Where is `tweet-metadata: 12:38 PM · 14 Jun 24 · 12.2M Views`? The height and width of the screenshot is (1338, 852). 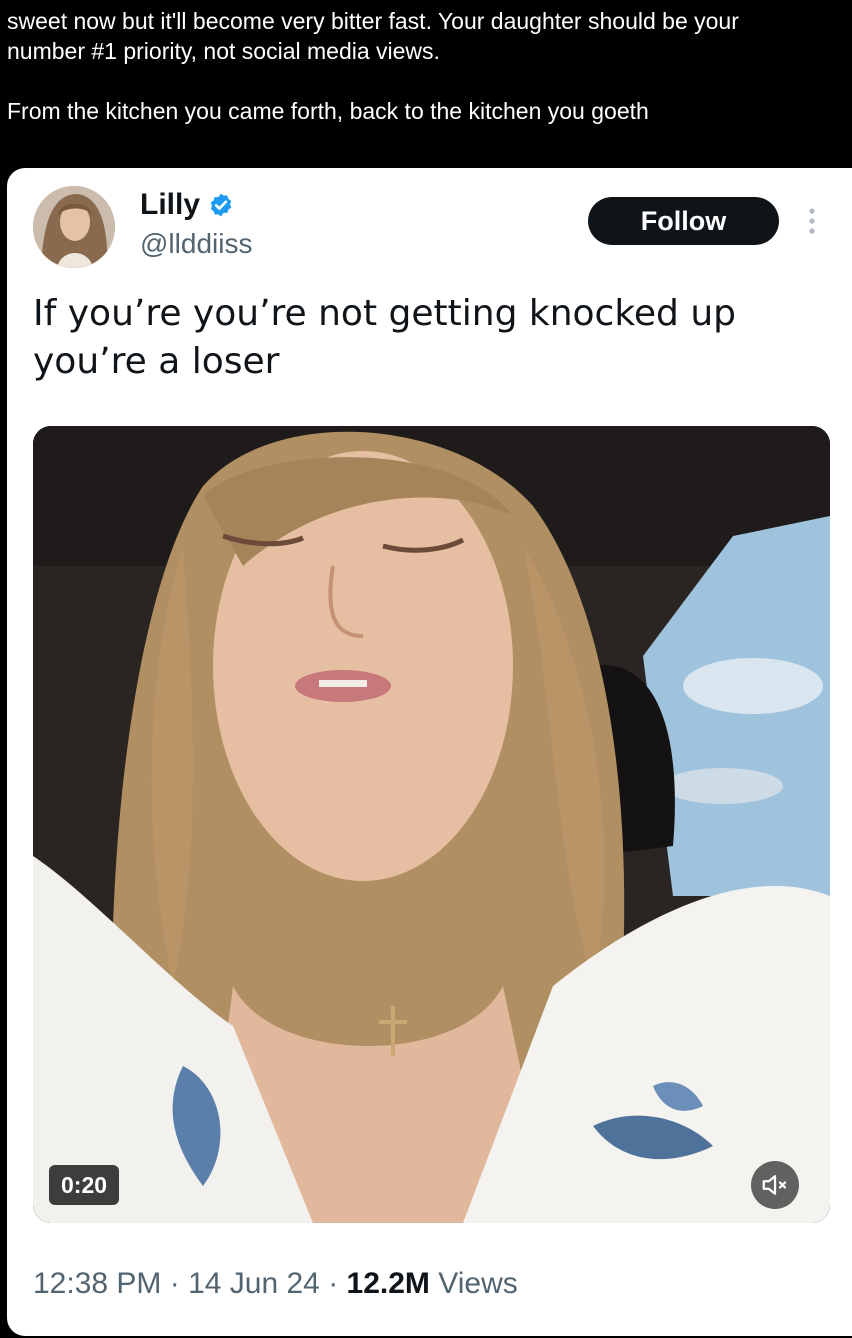 tweet-metadata: 12:38 PM · 14 Jun 24 · 12.2M Views is located at coordinates (275, 1284).